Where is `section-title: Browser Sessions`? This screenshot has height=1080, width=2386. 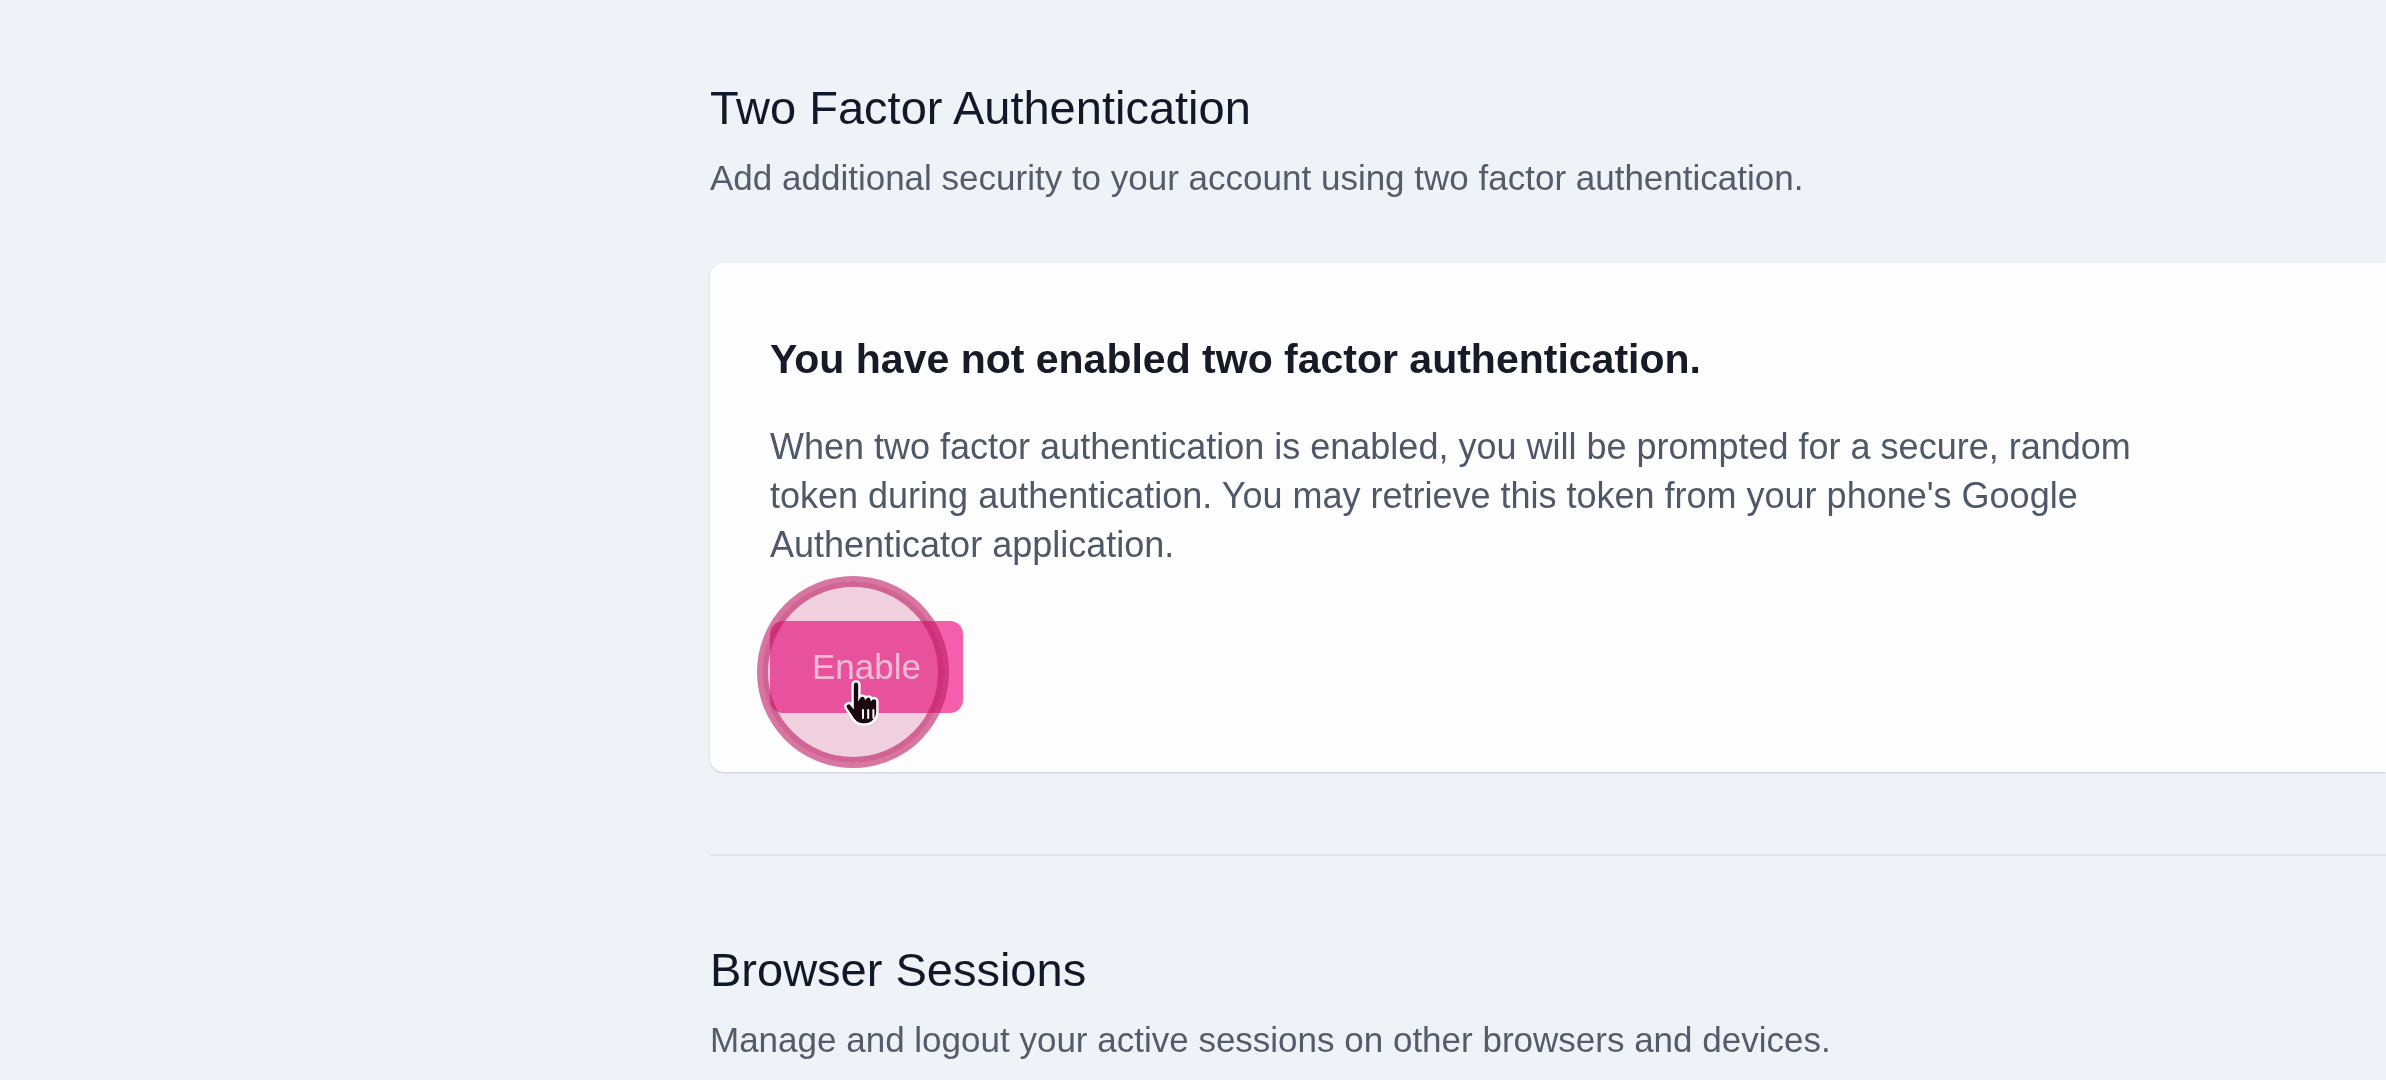
section-title: Browser Sessions is located at coordinates (899, 970).